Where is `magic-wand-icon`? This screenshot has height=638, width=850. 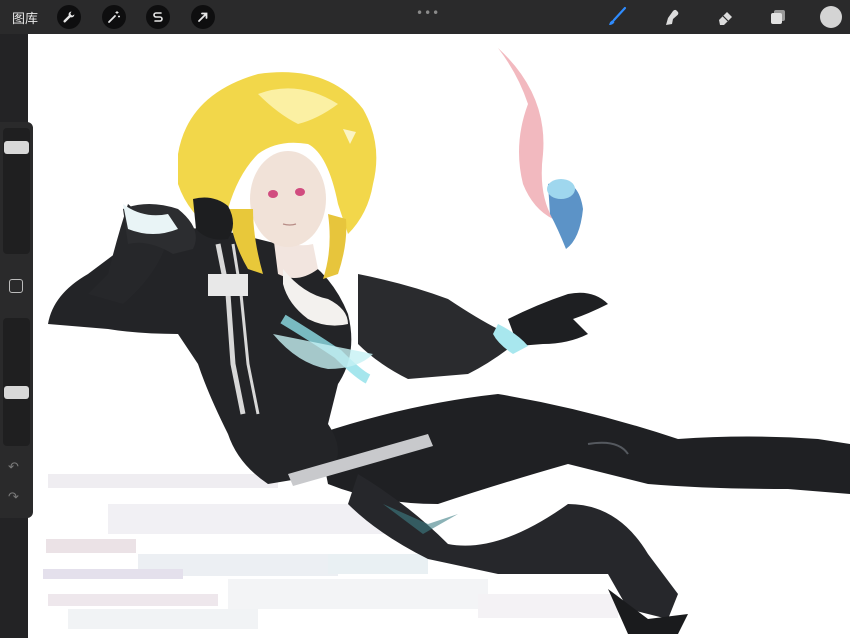
magic-wand-icon is located at coordinates (114, 17).